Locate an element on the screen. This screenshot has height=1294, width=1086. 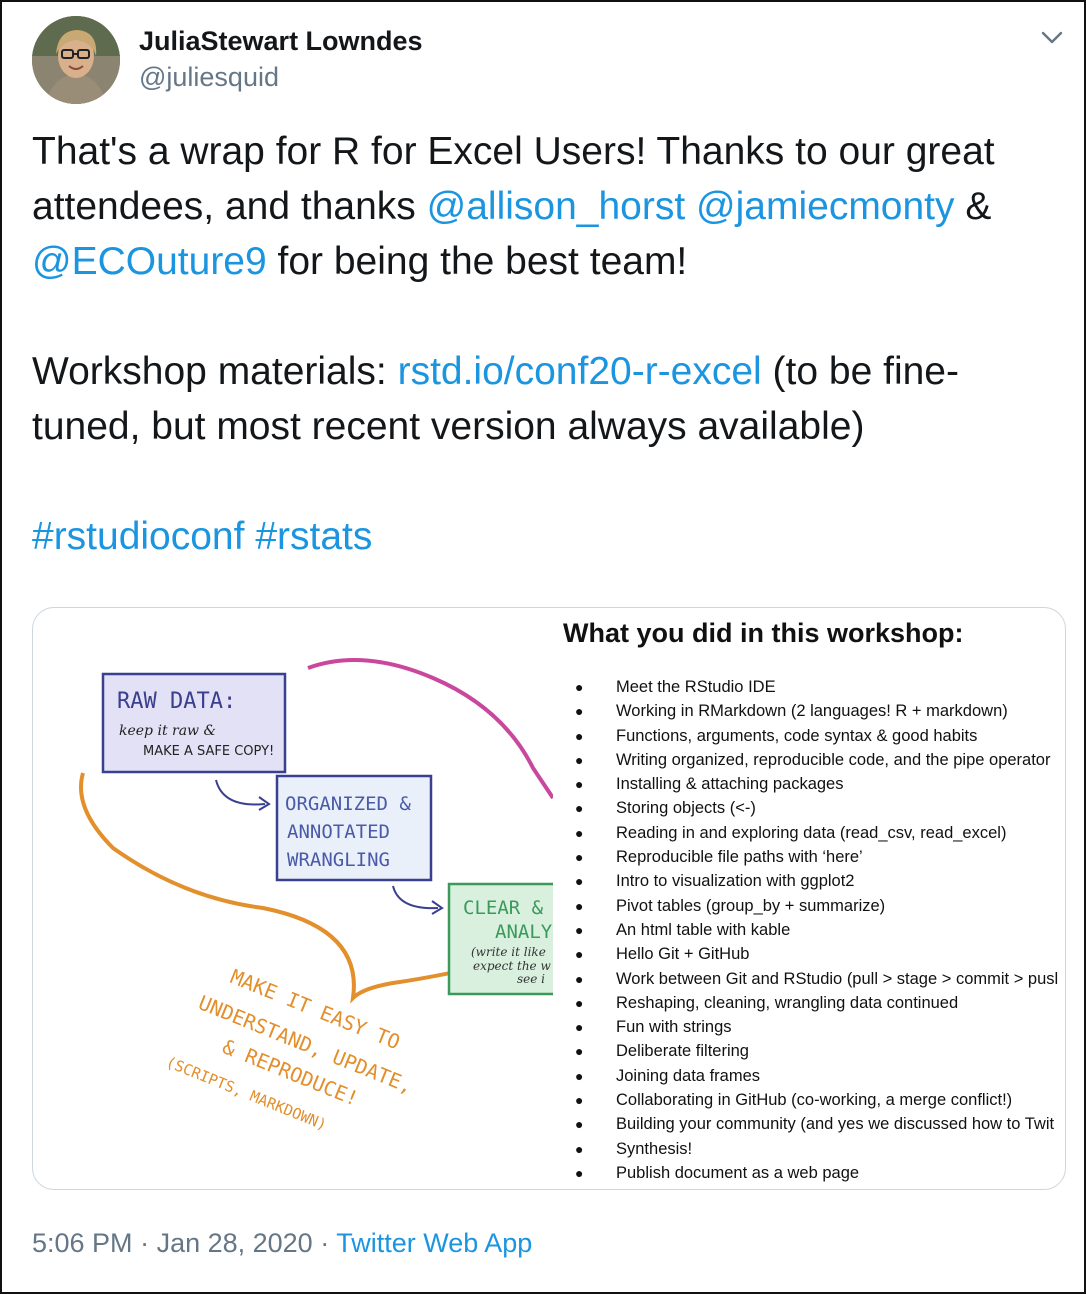
topic-list-item: ● Deliberate filtering is located at coordinates (820, 1051).